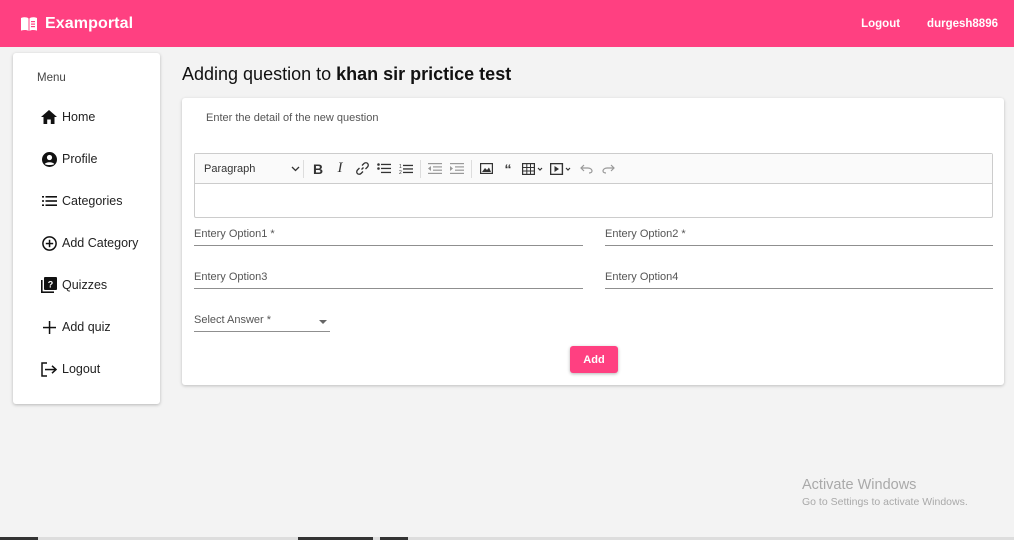 This screenshot has height=540, width=1014. Describe the element at coordinates (49, 327) in the screenshot. I see `plus-icon` at that location.